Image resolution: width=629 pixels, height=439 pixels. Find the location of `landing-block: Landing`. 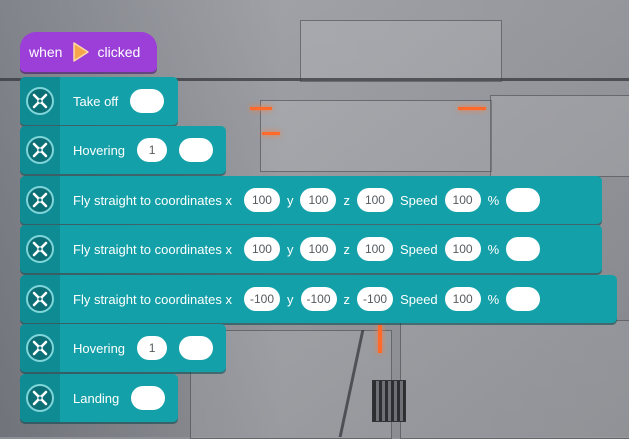

landing-block: Landing is located at coordinates (99, 398).